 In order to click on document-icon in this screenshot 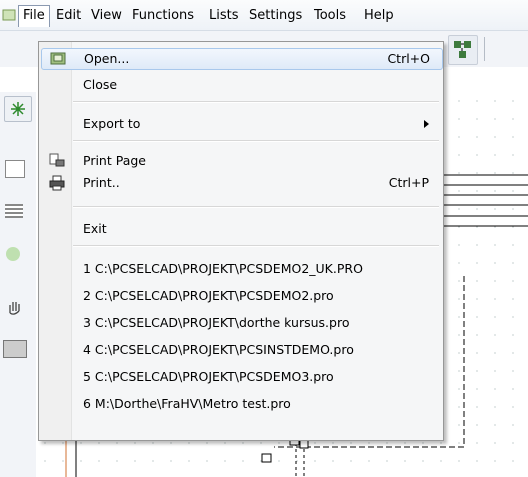, I will do `click(15, 169)`.